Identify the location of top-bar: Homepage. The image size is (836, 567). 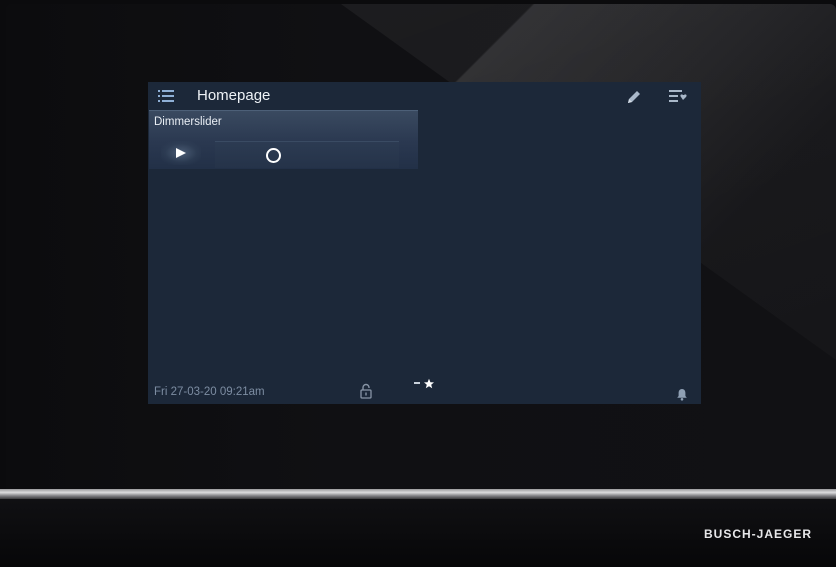
(424, 96).